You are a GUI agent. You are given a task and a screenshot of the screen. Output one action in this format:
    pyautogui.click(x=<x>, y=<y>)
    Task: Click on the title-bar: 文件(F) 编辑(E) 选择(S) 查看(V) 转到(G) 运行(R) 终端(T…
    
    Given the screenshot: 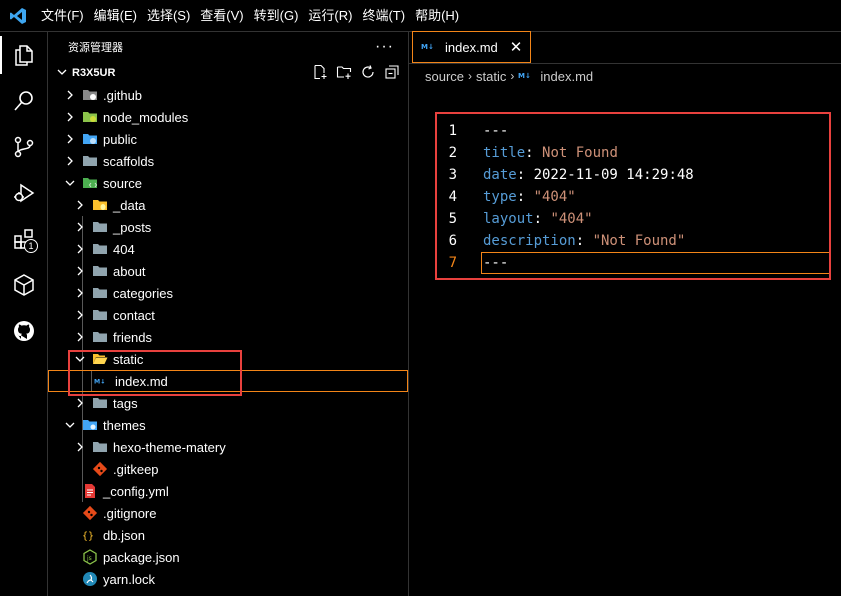 What is the action you would take?
    pyautogui.click(x=420, y=16)
    